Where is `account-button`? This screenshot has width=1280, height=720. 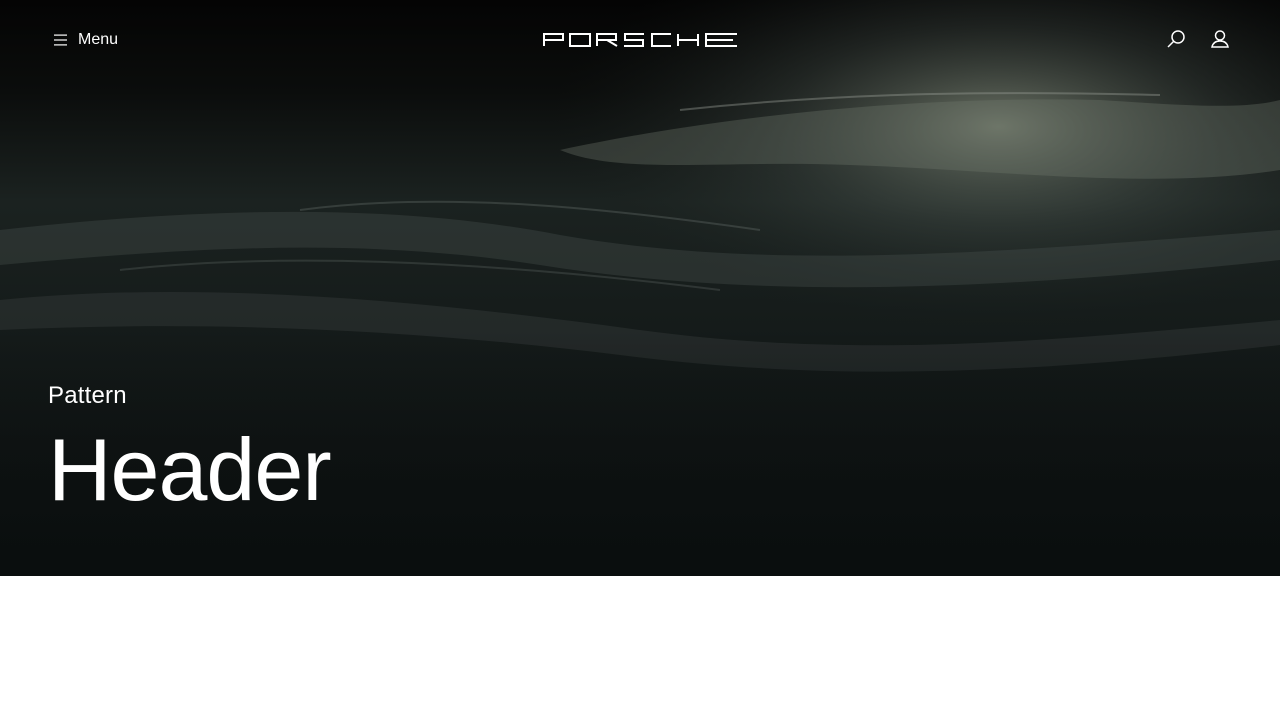
account-button is located at coordinates (1220, 40).